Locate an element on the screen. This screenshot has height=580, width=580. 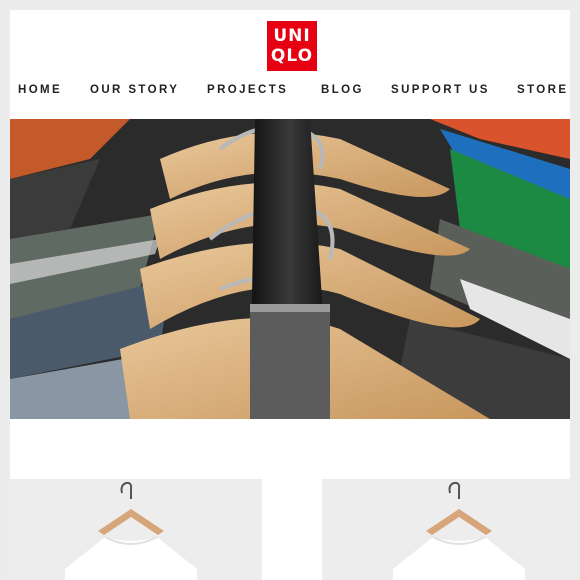
logo-line-2: QLO is located at coordinates (292, 56).